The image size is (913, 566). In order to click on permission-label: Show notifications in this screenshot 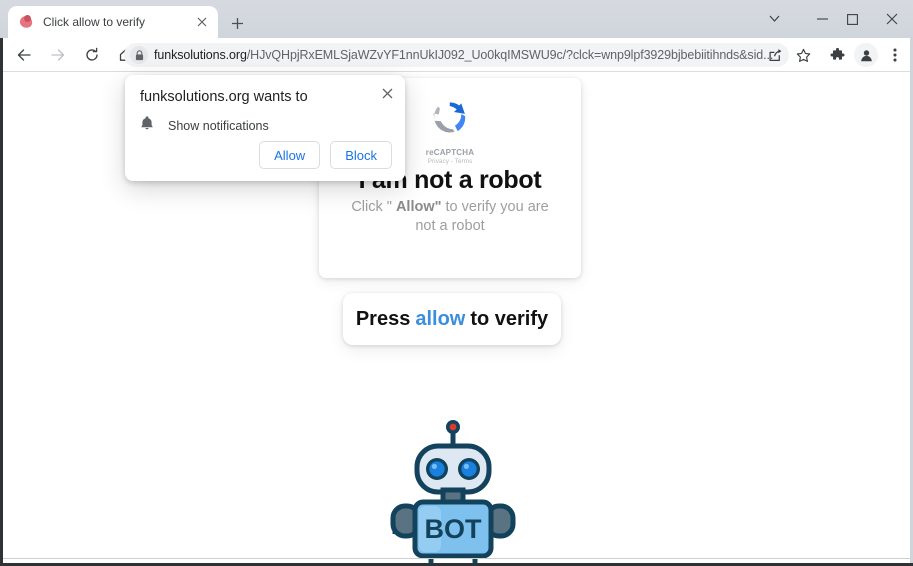, I will do `click(218, 125)`.